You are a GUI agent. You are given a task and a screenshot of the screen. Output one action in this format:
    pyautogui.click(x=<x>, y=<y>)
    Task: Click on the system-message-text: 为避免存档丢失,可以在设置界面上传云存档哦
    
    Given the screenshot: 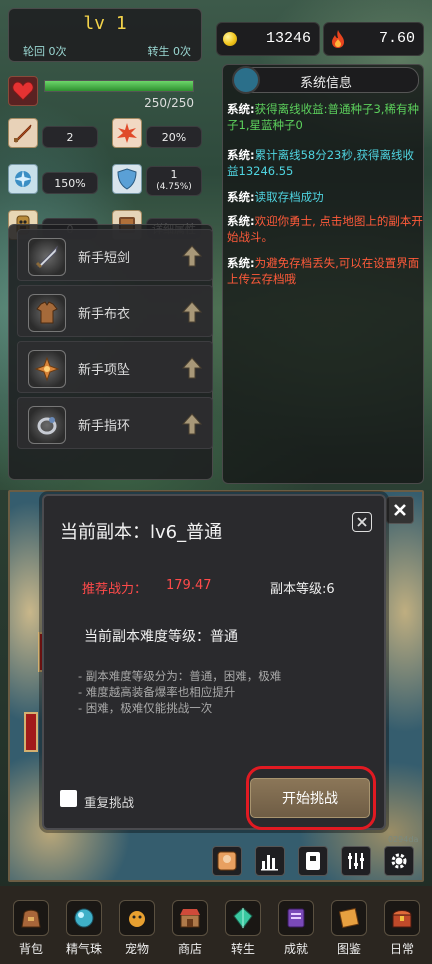 What is the action you would take?
    pyautogui.click(x=323, y=271)
    